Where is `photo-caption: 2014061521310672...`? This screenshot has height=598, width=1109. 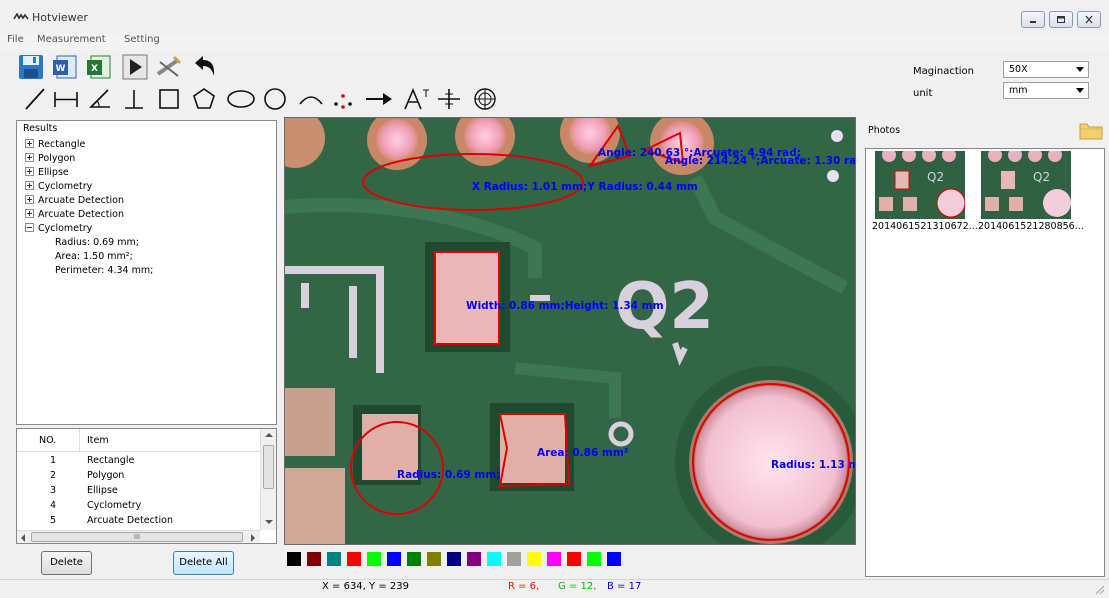 photo-caption: 2014061521310672... is located at coordinates (925, 226).